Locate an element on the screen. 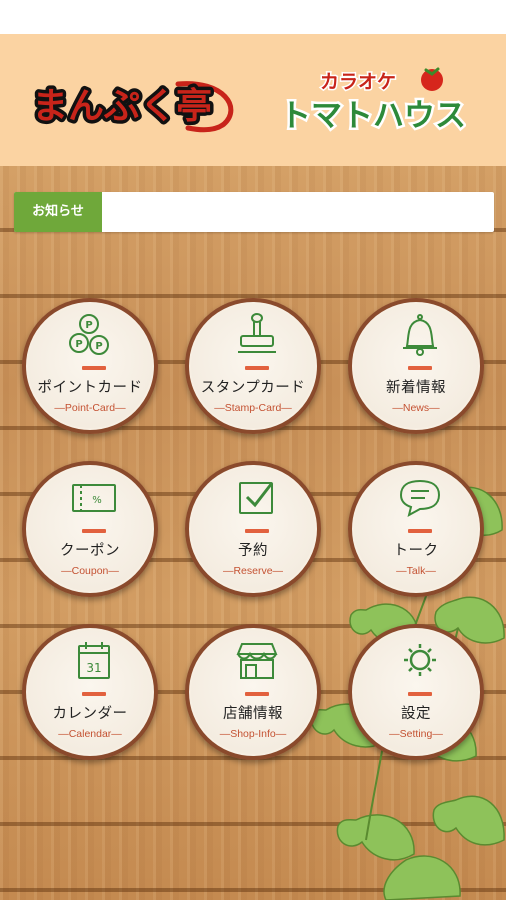 This screenshot has height=900, width=506. menu-sublabel: —Calendar— is located at coordinates (90, 734).